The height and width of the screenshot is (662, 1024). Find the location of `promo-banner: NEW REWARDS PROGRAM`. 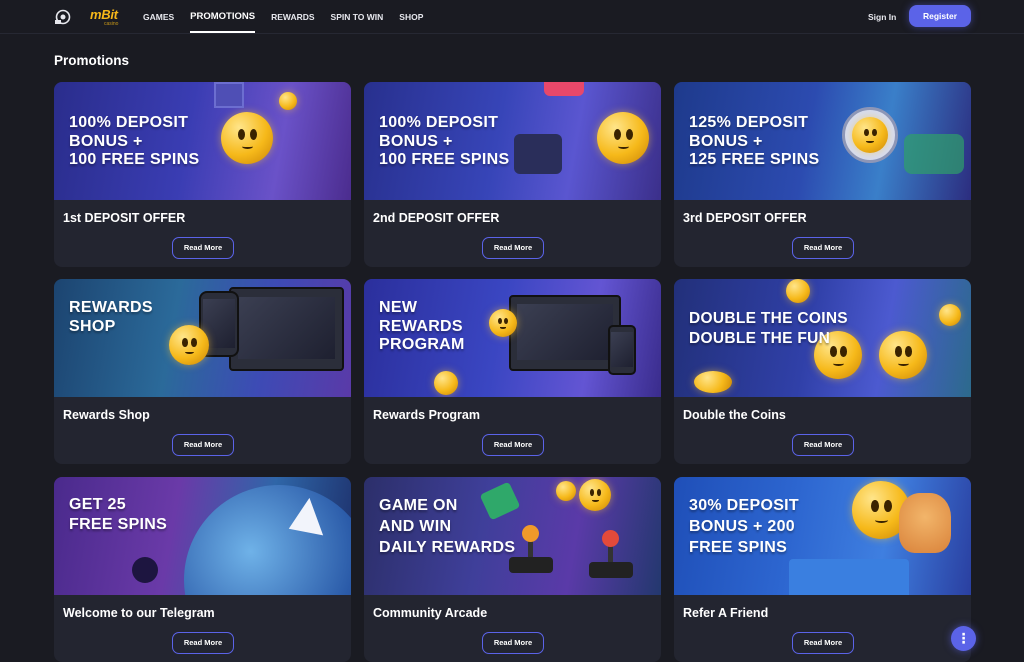

promo-banner: NEW REWARDS PROGRAM is located at coordinates (512, 338).